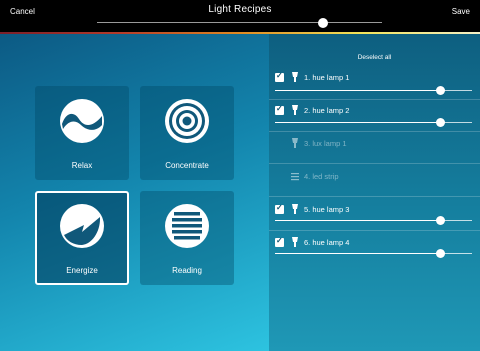 This screenshot has width=480, height=351. I want to click on top-bar: Cancel Light Recipes Save, so click(240, 16).